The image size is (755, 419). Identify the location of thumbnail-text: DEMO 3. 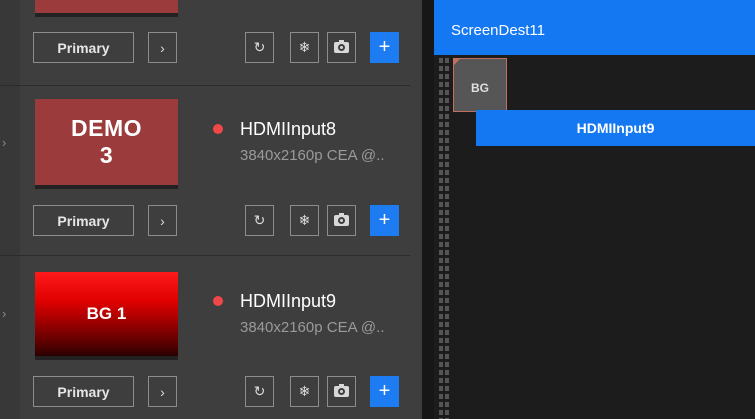
(106, 142).